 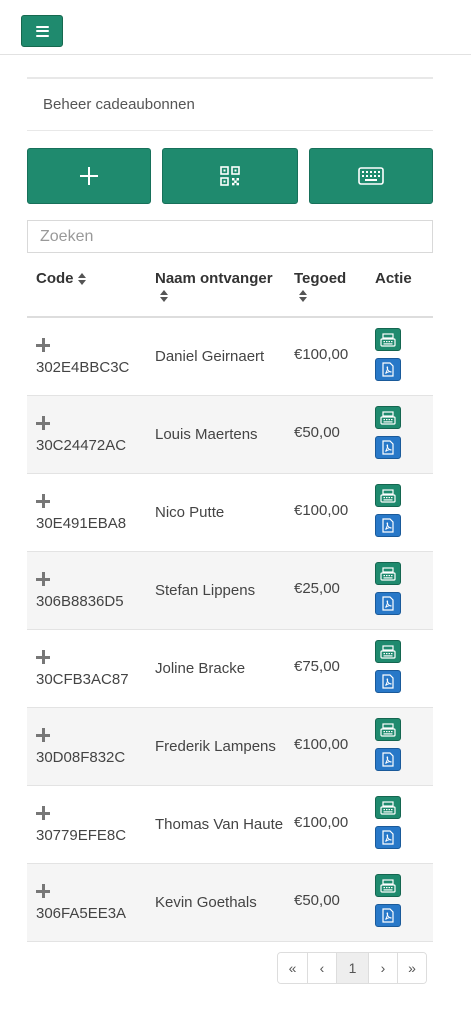 What do you see at coordinates (200, 668) in the screenshot?
I see `recipient-name: Joline Bracke` at bounding box center [200, 668].